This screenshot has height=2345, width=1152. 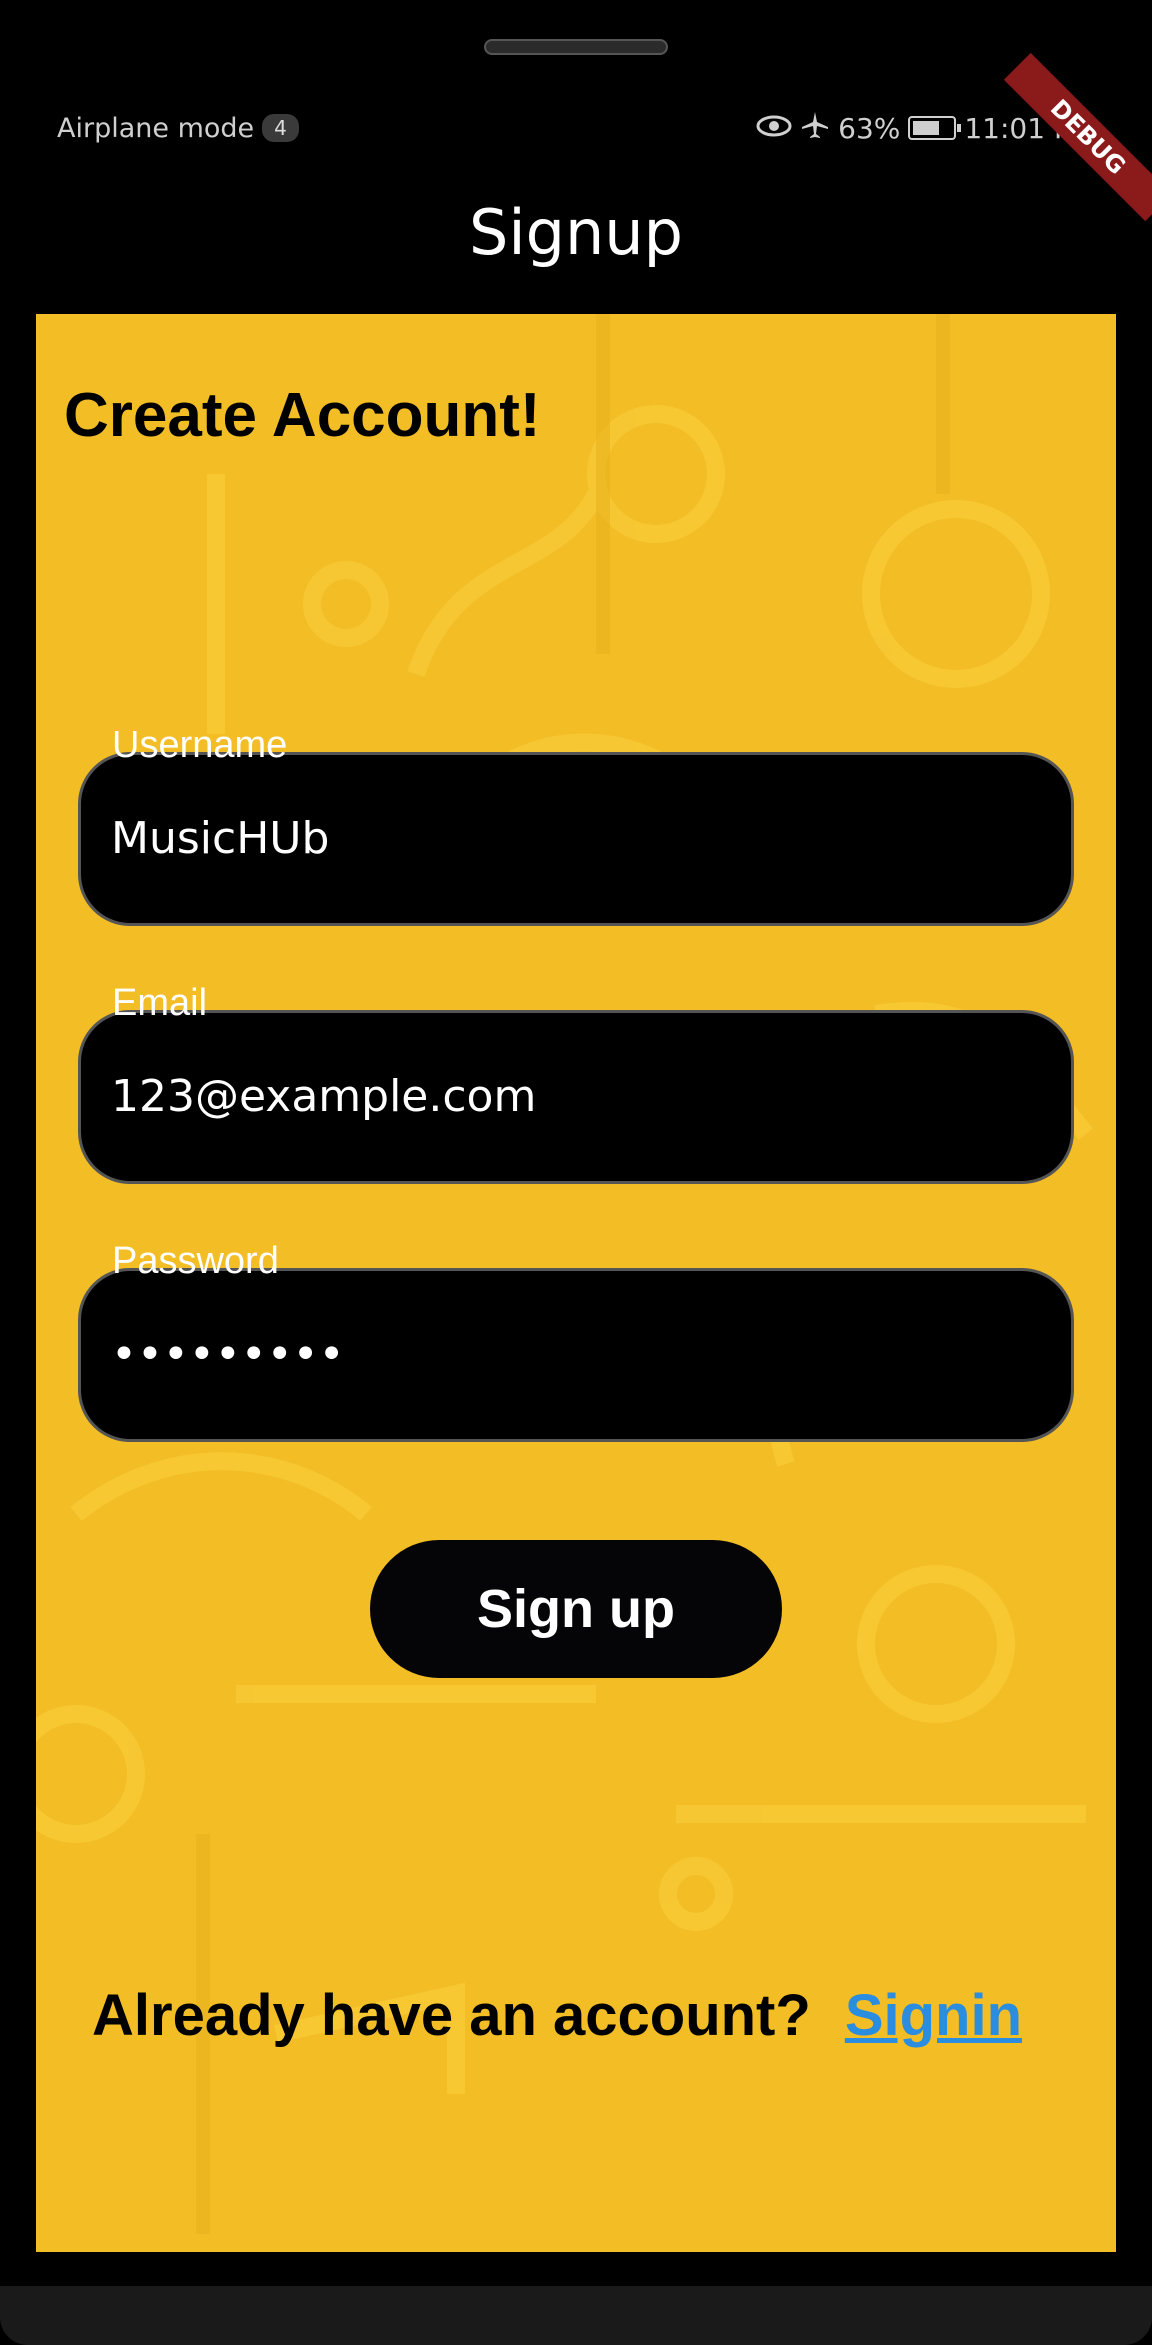 What do you see at coordinates (576, 839) in the screenshot?
I see `username-field: MusicHUb` at bounding box center [576, 839].